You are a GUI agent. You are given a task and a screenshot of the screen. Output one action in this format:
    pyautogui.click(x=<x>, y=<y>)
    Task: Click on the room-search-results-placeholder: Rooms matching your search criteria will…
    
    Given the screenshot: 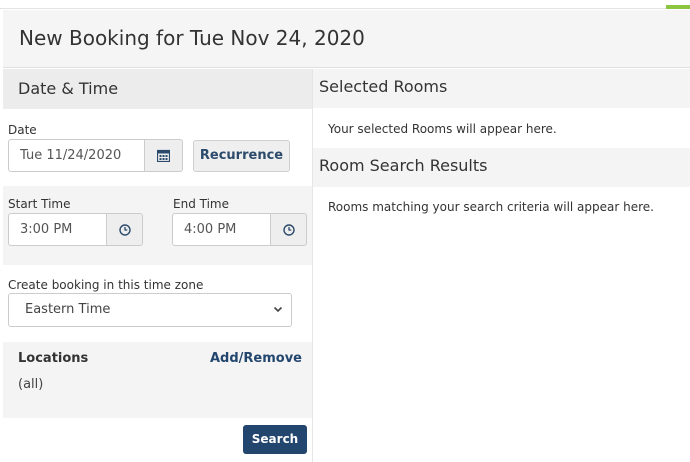 What is the action you would take?
    pyautogui.click(x=491, y=207)
    